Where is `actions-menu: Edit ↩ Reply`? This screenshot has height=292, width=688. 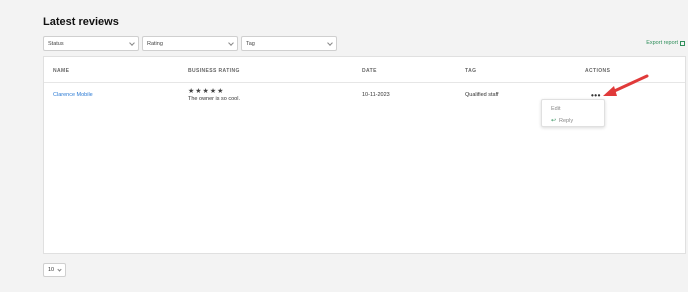
actions-menu: Edit ↩ Reply is located at coordinates (573, 113).